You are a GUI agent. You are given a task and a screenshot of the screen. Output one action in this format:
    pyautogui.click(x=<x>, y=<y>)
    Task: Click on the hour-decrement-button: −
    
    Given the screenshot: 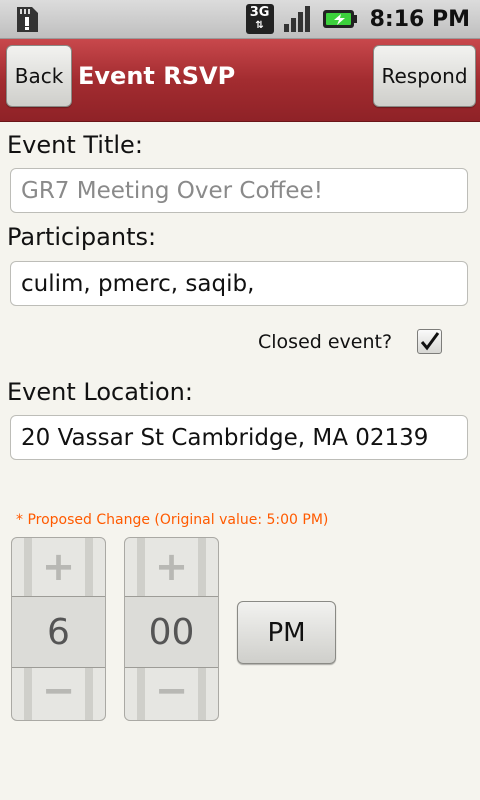 What is the action you would take?
    pyautogui.click(x=58, y=691)
    